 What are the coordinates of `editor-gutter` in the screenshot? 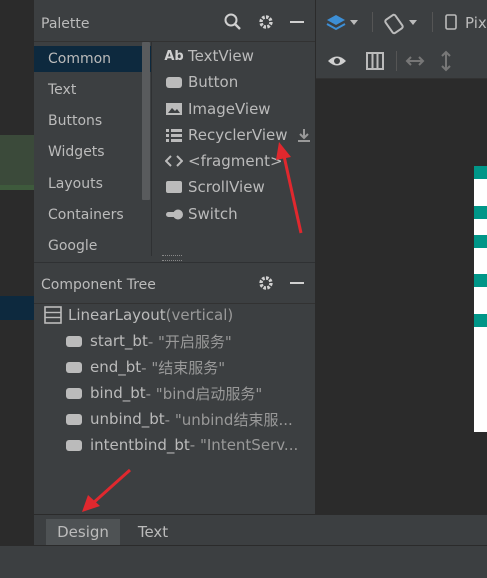 It's located at (17, 272).